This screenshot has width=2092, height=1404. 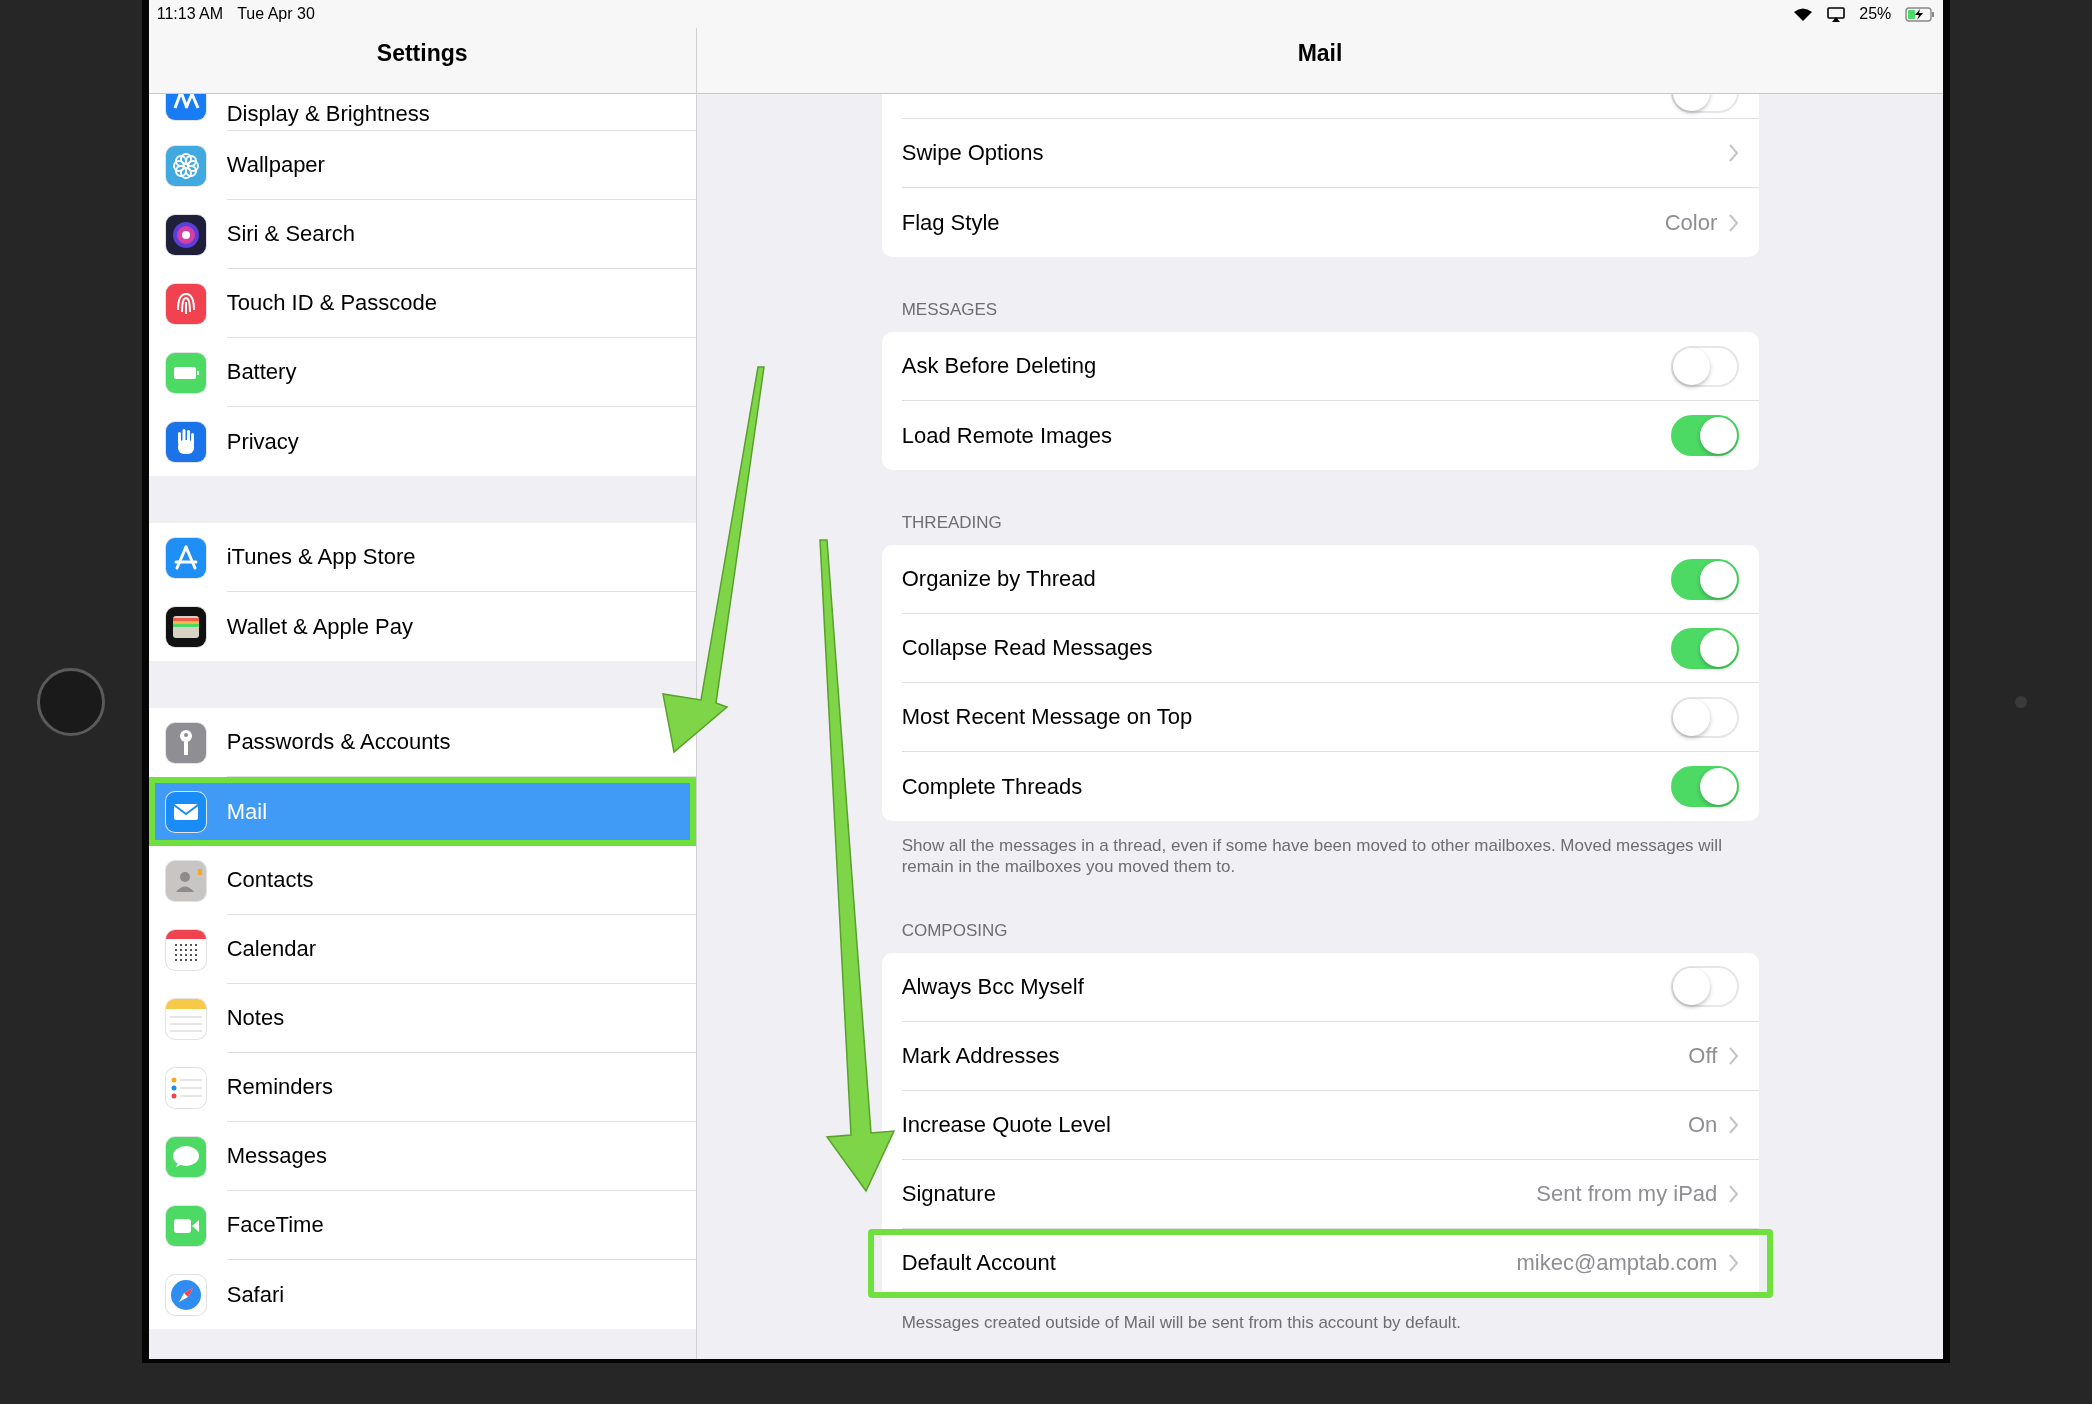 I want to click on footnote: Show all the messages in a thread, even if some have been moved to other mailboxes. Moved messages will remain in the mailboxes you moved them to., so click(x=1311, y=856).